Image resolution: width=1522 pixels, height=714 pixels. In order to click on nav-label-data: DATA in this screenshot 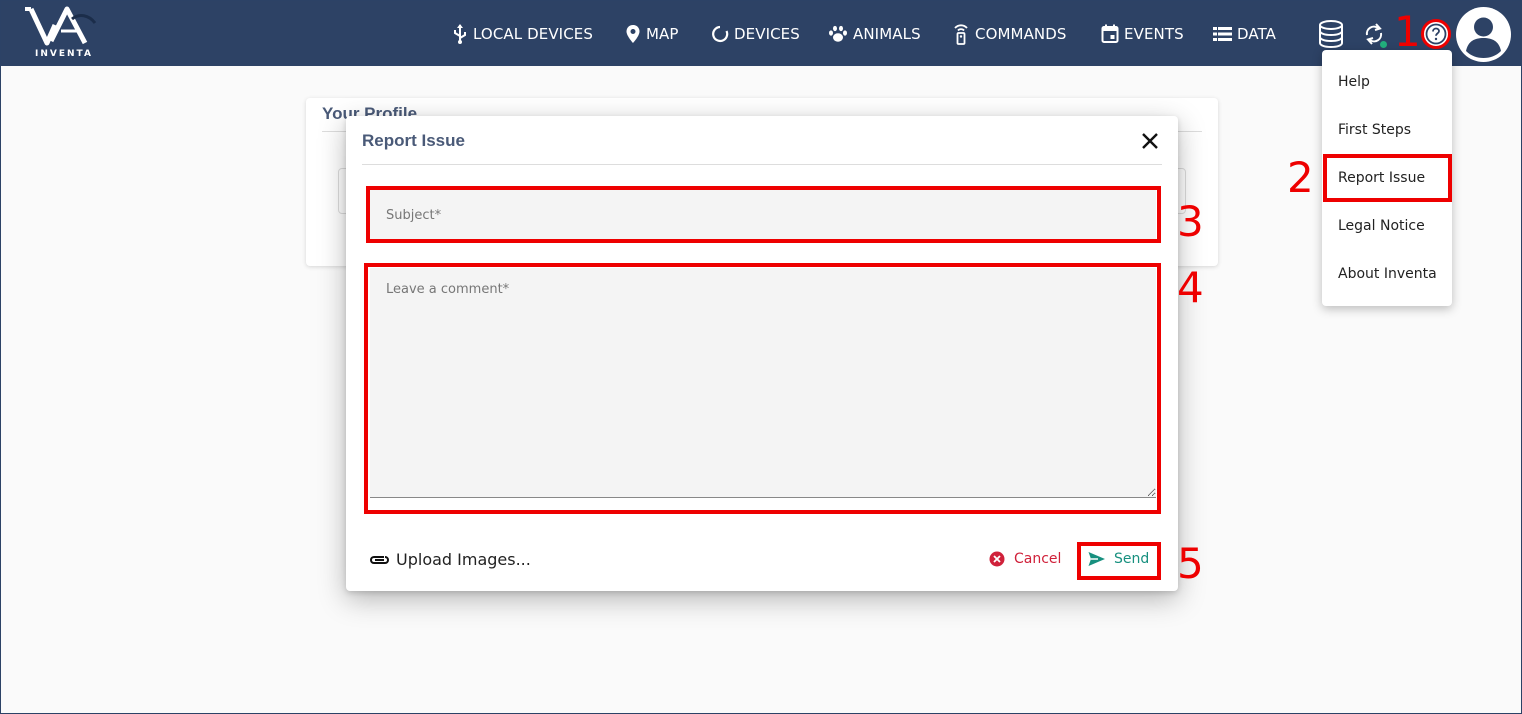, I will do `click(1257, 34)`.